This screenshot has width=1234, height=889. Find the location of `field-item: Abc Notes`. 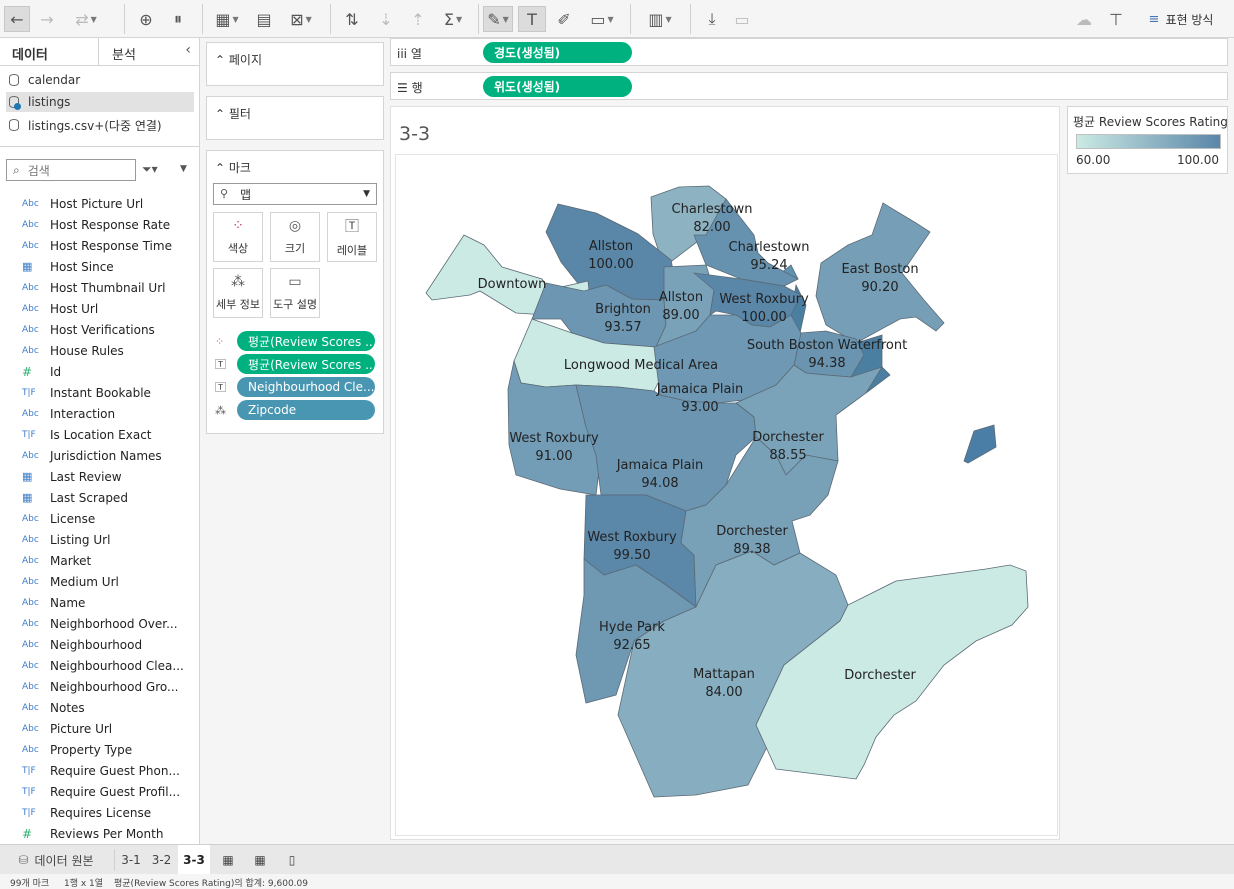

field-item: Abc Notes is located at coordinates (99, 707).